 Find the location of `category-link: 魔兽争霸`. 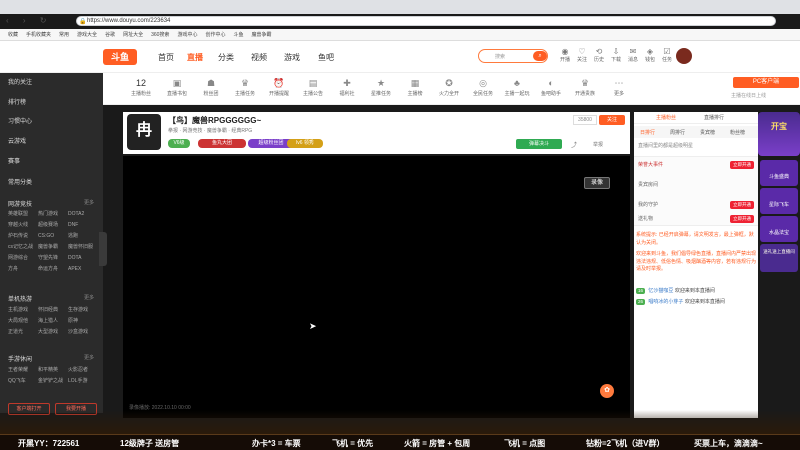

category-link: 魔兽争霸 is located at coordinates (53, 247).